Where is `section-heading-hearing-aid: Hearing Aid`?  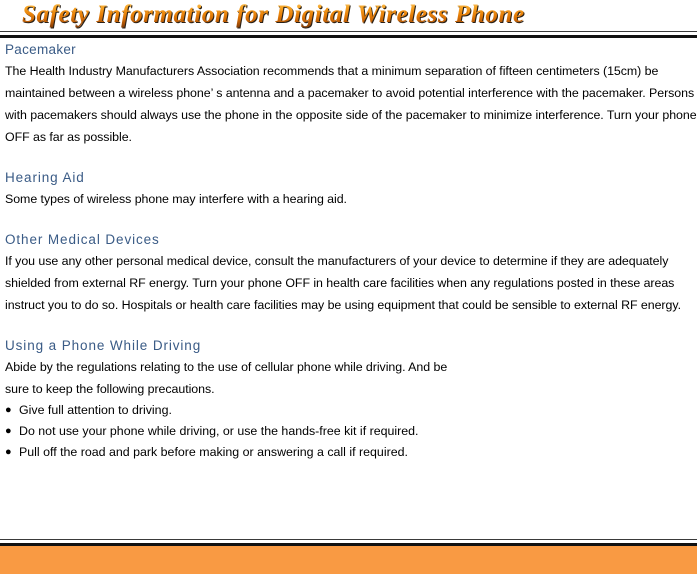 section-heading-hearing-aid: Hearing Aid is located at coordinates (45, 177).